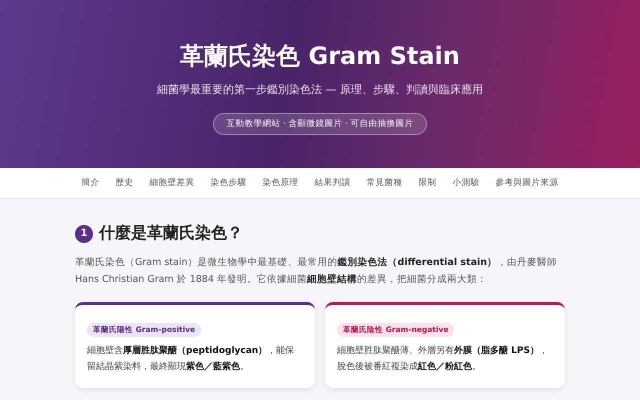 The width and height of the screenshot is (640, 400). What do you see at coordinates (527, 183) in the screenshot?
I see `nav-link: 參考與圖片來源` at bounding box center [527, 183].